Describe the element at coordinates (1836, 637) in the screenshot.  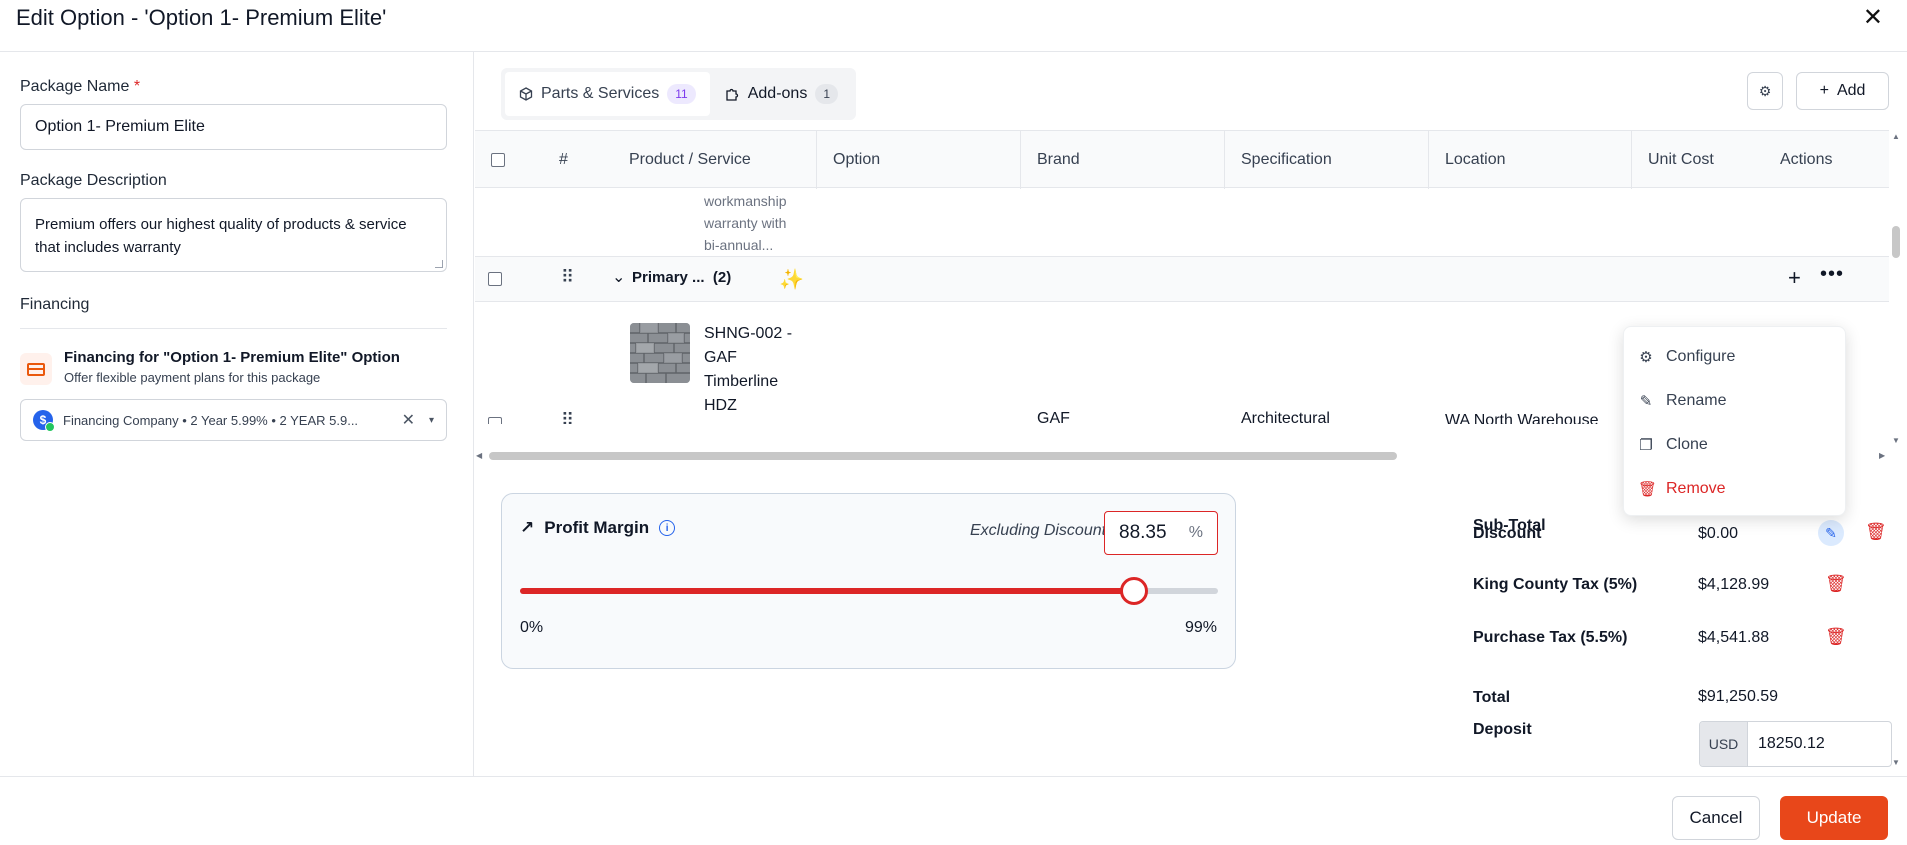
I see `remove-purchase-tax-trash-icon: 🗑` at that location.